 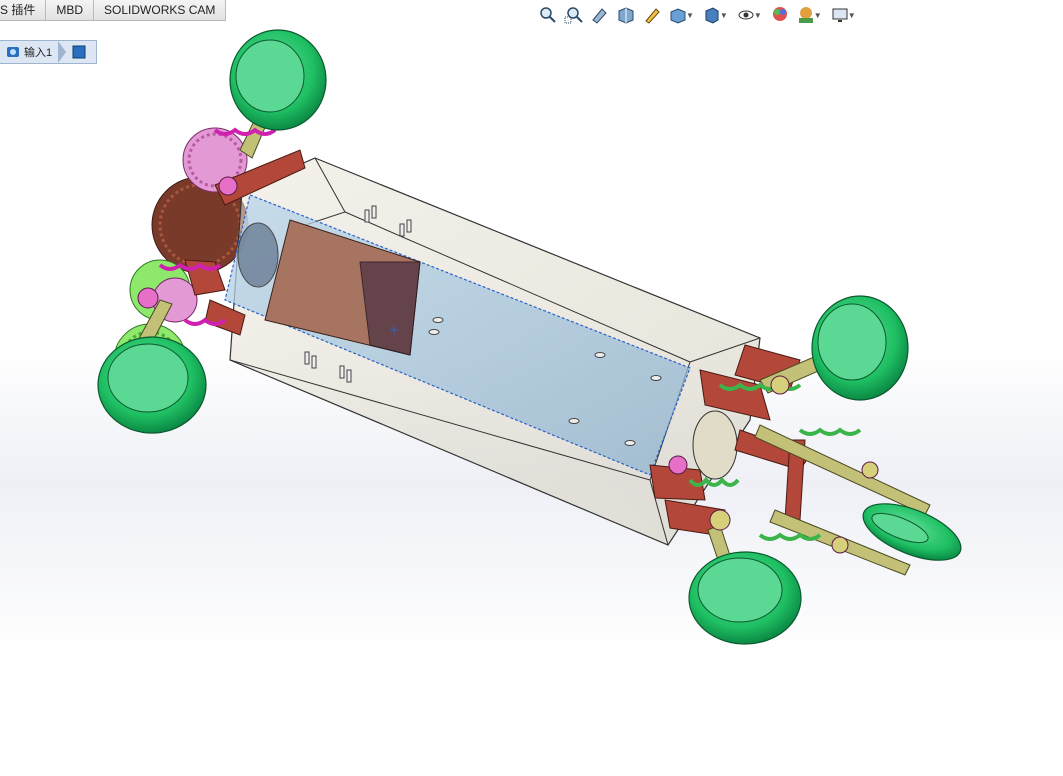 I want to click on solid-body-icon, so click(x=79, y=52).